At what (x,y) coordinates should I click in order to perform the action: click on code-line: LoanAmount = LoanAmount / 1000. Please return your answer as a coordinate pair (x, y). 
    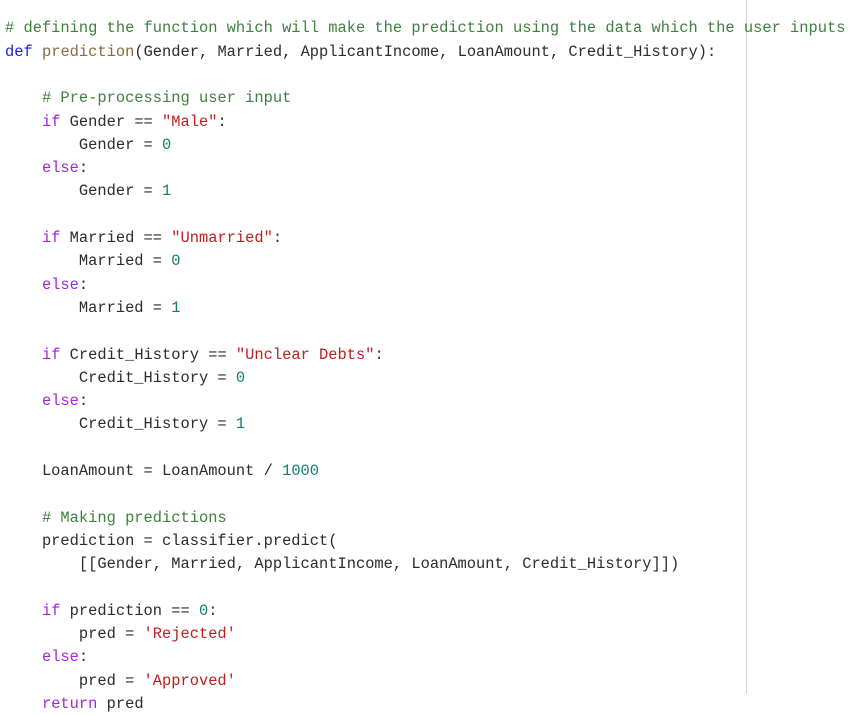
    Looking at the image, I should click on (428, 471).